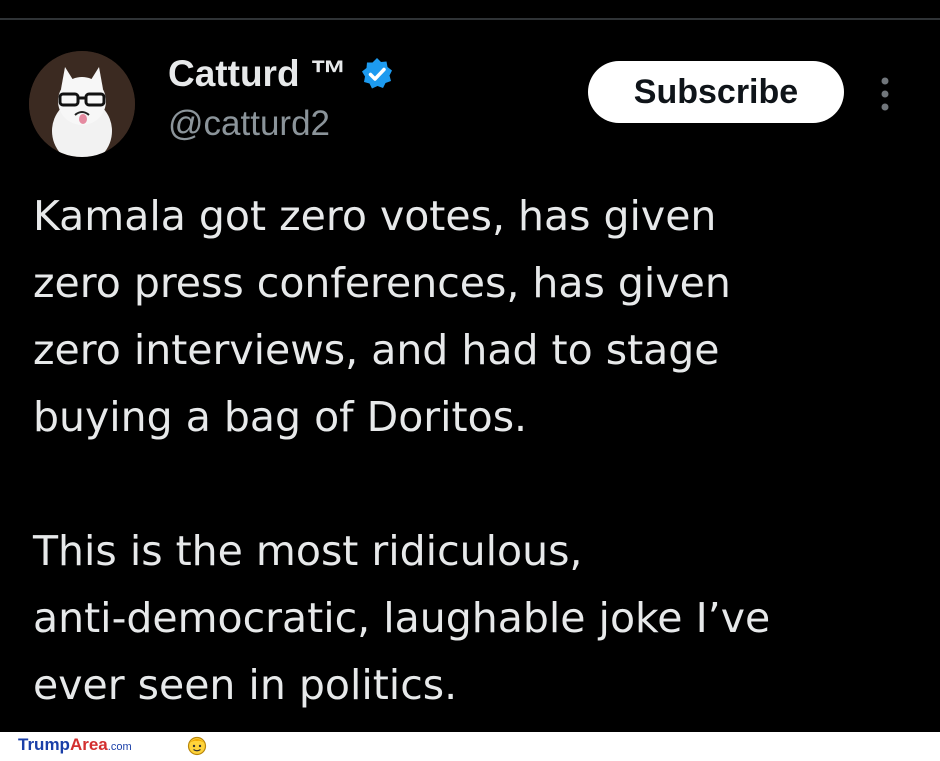 The height and width of the screenshot is (761, 940). Describe the element at coordinates (119, 747) in the screenshot. I see `watermark-part-3: .com` at that location.